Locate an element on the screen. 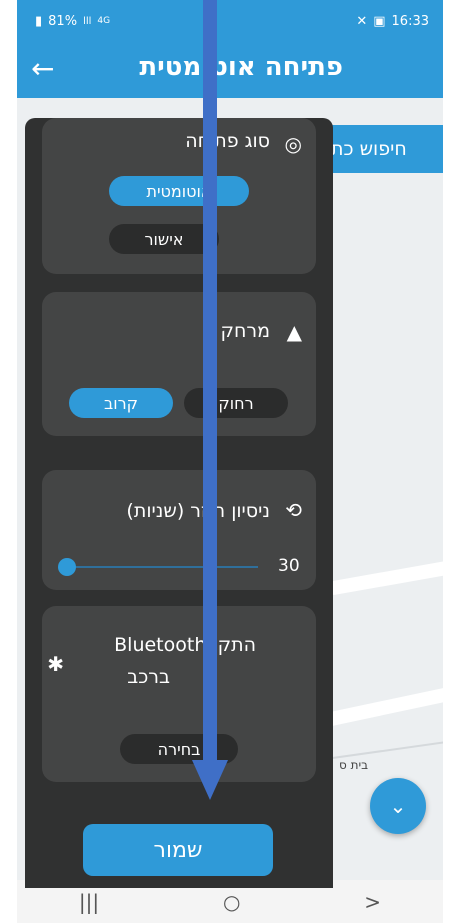  battery-icon: ▮ is located at coordinates (39, 21).